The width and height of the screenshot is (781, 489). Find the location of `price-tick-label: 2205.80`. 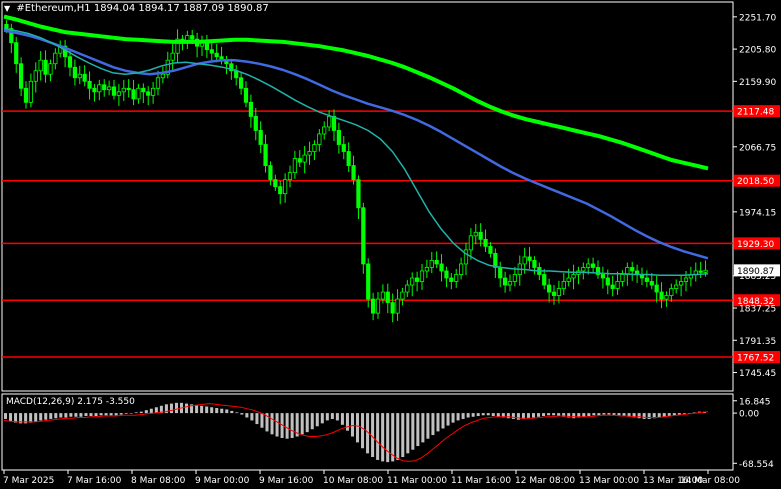

price-tick-label: 2205.80 is located at coordinates (757, 51).